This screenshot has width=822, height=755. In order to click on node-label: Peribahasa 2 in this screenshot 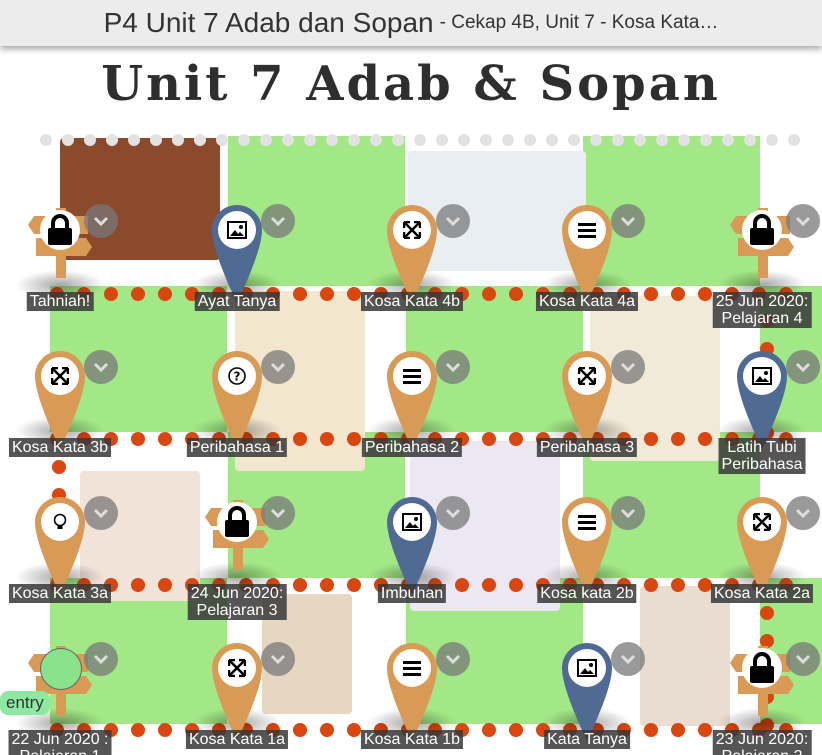, I will do `click(412, 447)`.